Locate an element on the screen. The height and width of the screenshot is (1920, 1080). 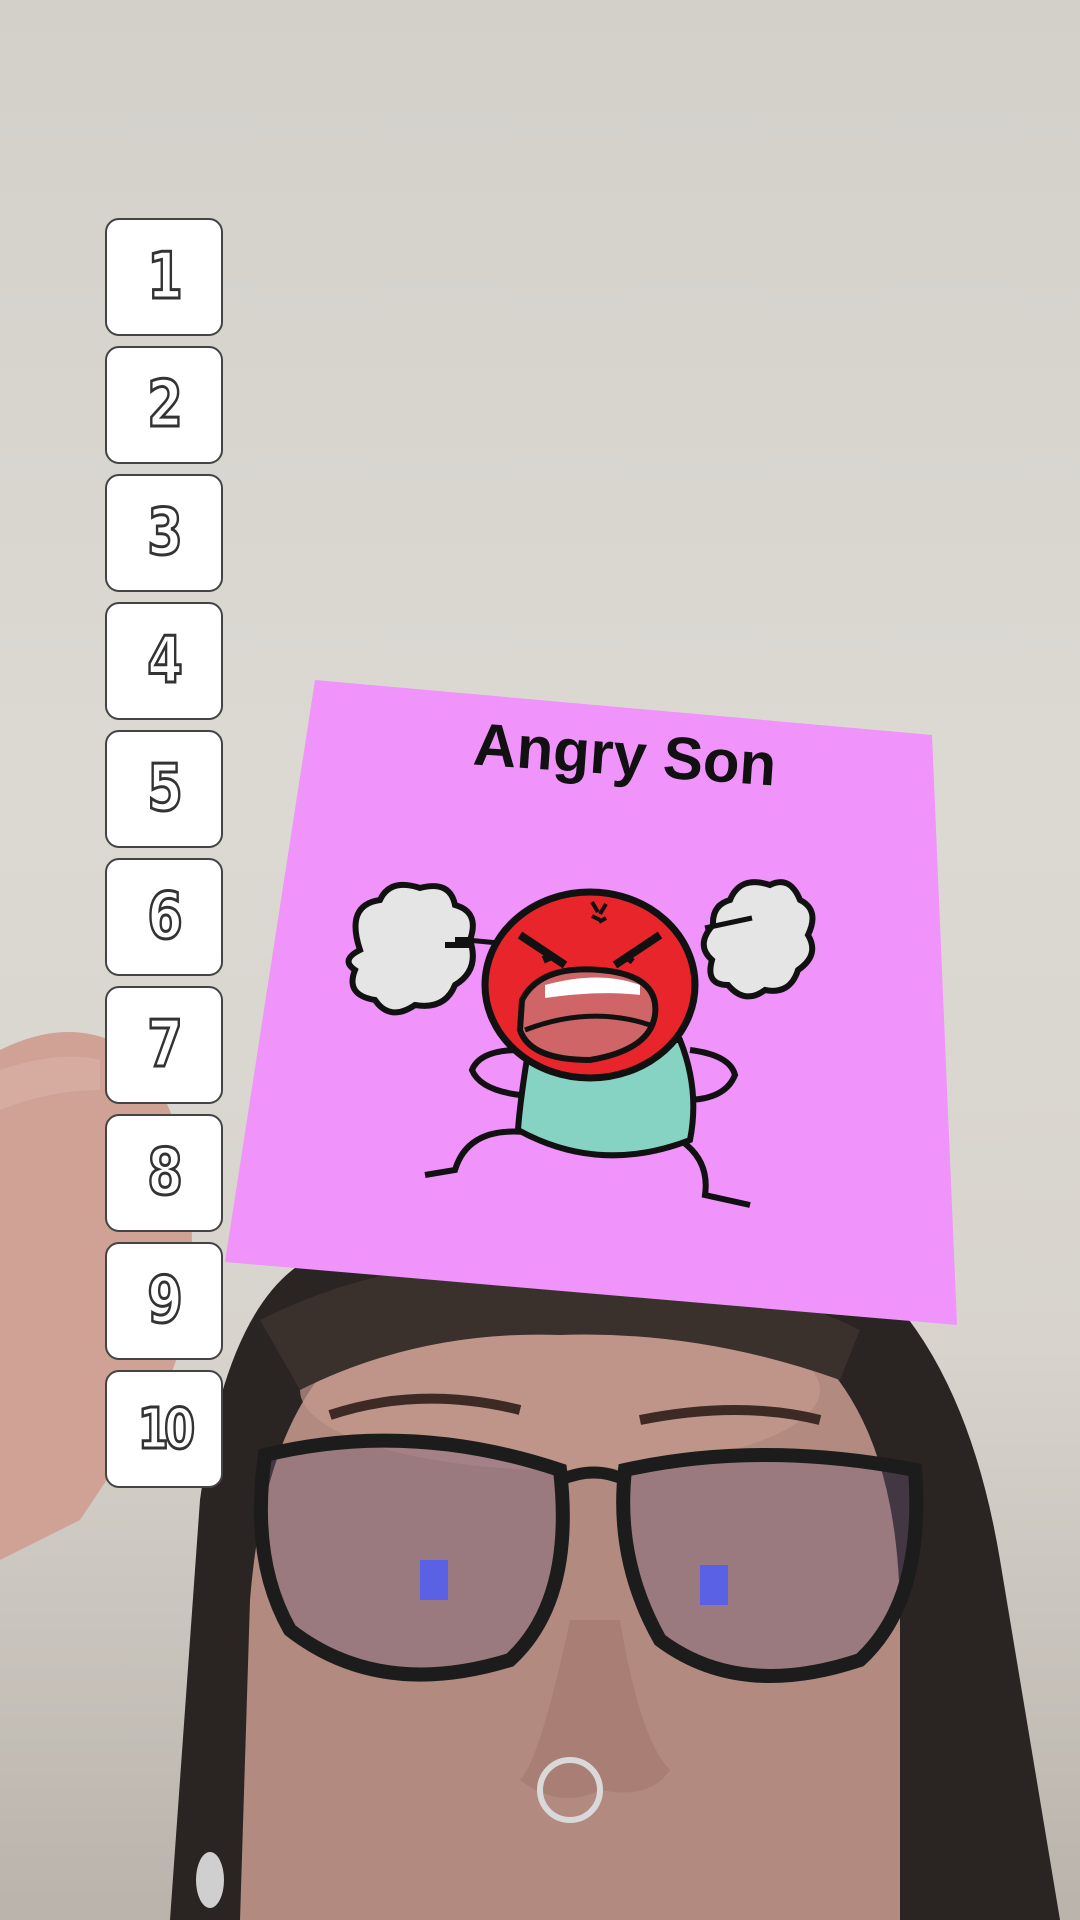
rank-slot-6: 6 is located at coordinates (164, 917).